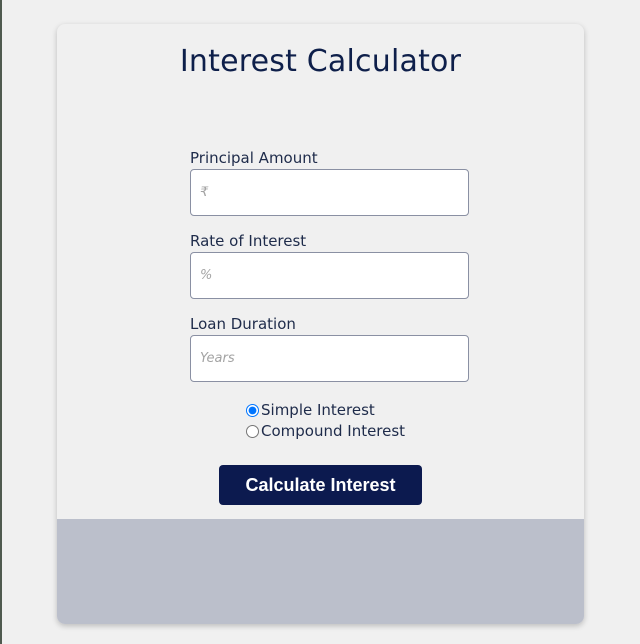 This screenshot has width=640, height=644. I want to click on compound-interest-radio, so click(252, 431).